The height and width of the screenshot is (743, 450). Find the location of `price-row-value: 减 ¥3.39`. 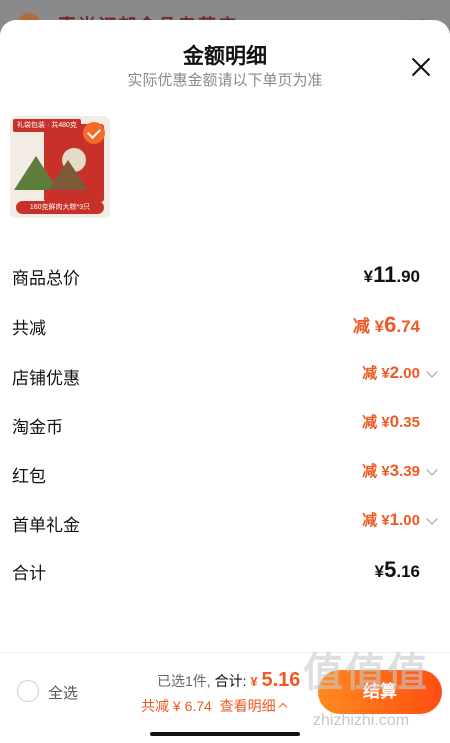

price-row-value: 减 ¥3.39 is located at coordinates (391, 470).